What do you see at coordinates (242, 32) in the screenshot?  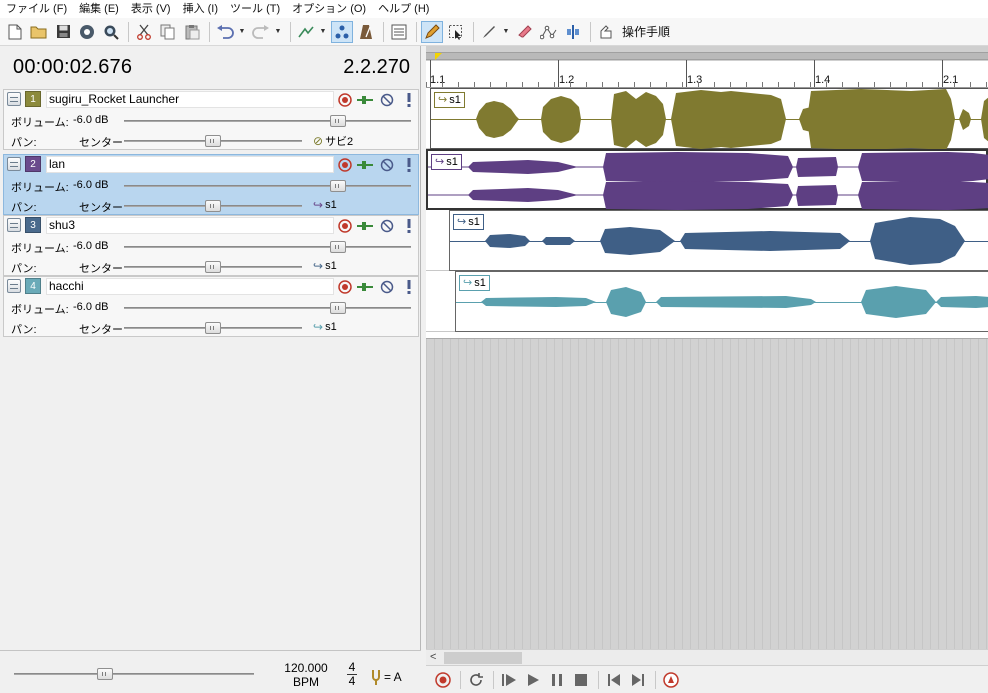 I see `undo-dropdown-icon: ▼` at bounding box center [242, 32].